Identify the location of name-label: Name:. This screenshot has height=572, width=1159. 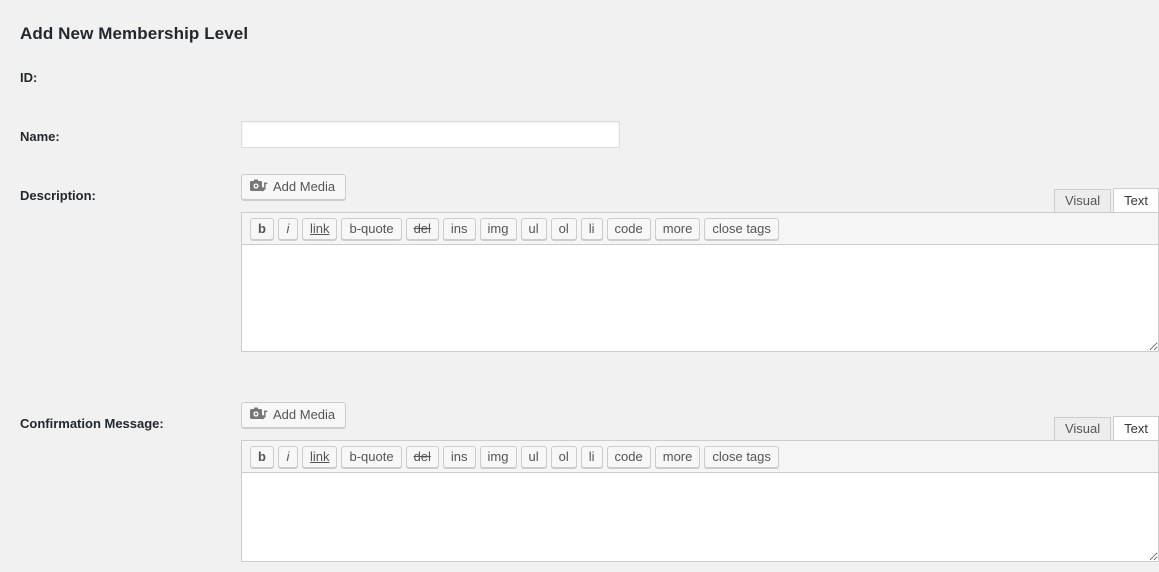
(40, 136).